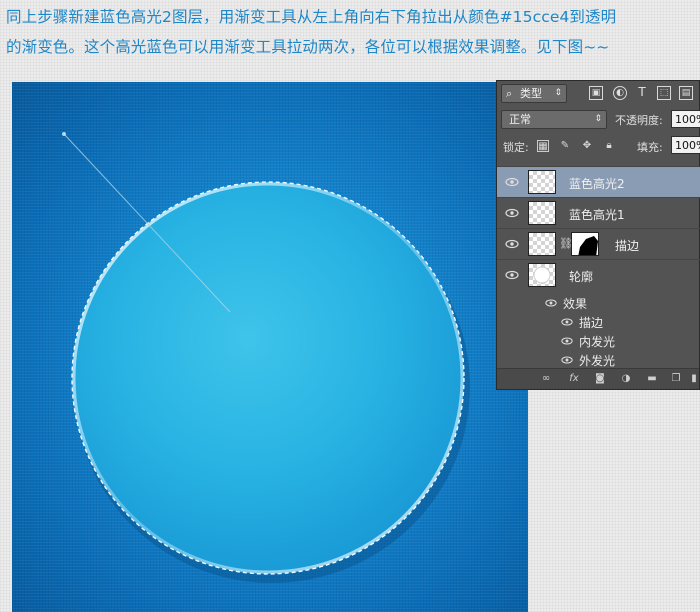 This screenshot has height=612, width=700. Describe the element at coordinates (587, 146) in the screenshot. I see `move-icon: ✥` at that location.